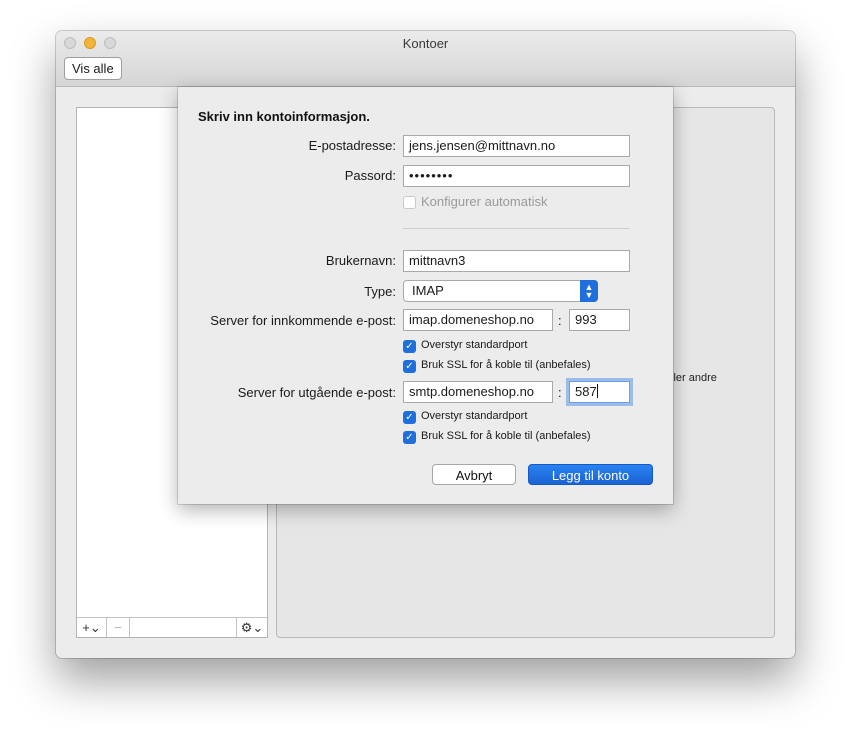 The image size is (851, 738). What do you see at coordinates (478, 320) in the screenshot?
I see `incoming-server-field: imap.domeneshop.no` at bounding box center [478, 320].